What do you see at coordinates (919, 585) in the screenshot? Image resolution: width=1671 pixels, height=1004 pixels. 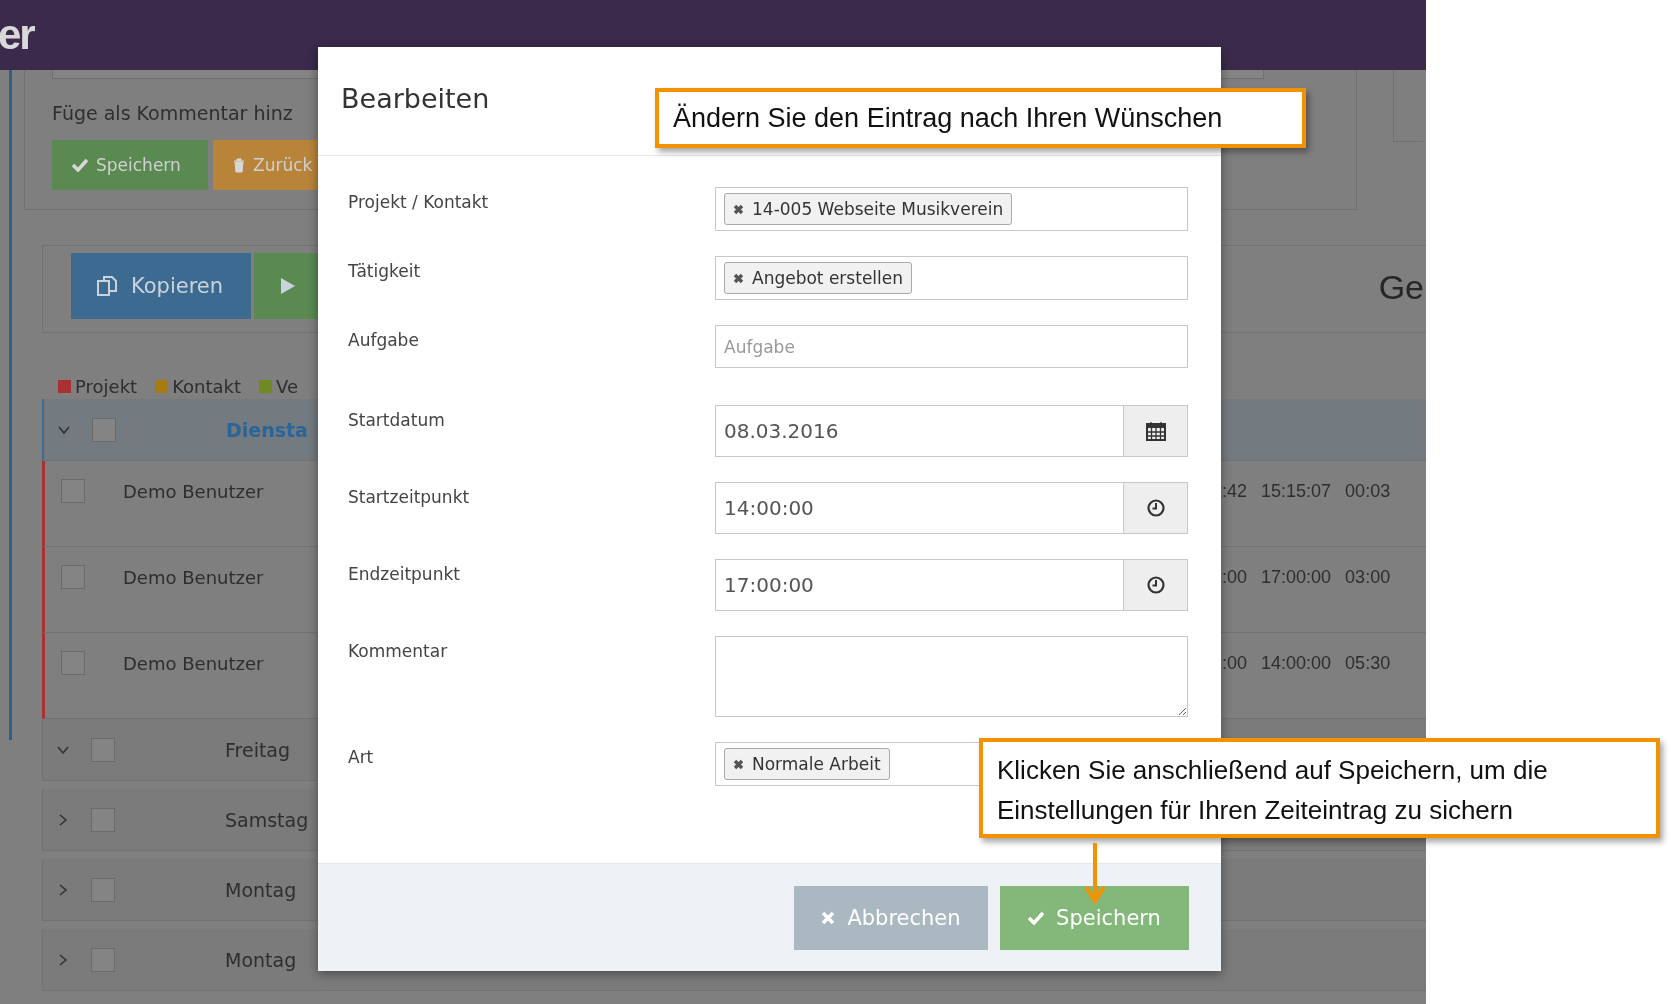 I see `input-field: 17:00:00` at bounding box center [919, 585].